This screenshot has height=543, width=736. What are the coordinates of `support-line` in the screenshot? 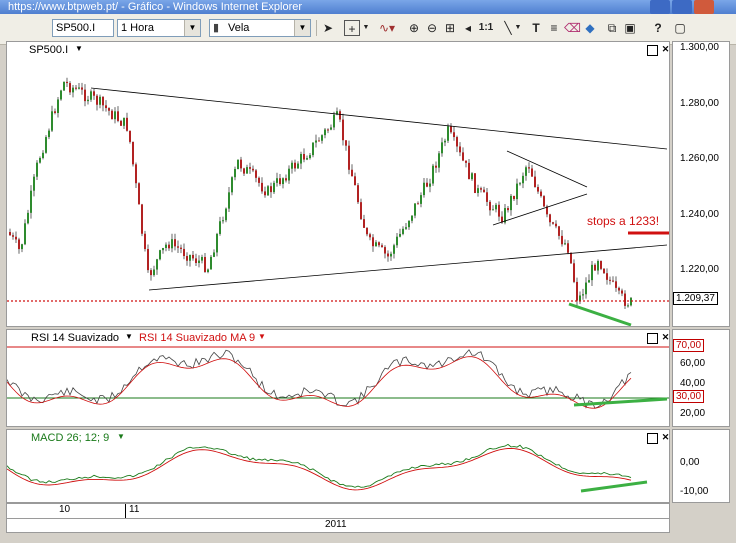 It's located at (600, 314).